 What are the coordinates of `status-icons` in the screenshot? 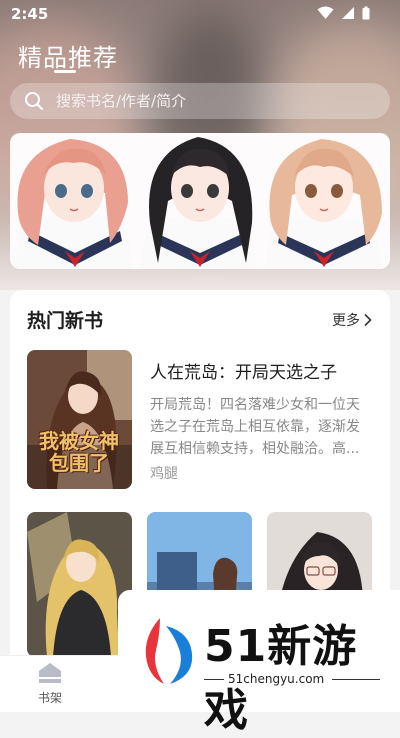 It's located at (343, 13).